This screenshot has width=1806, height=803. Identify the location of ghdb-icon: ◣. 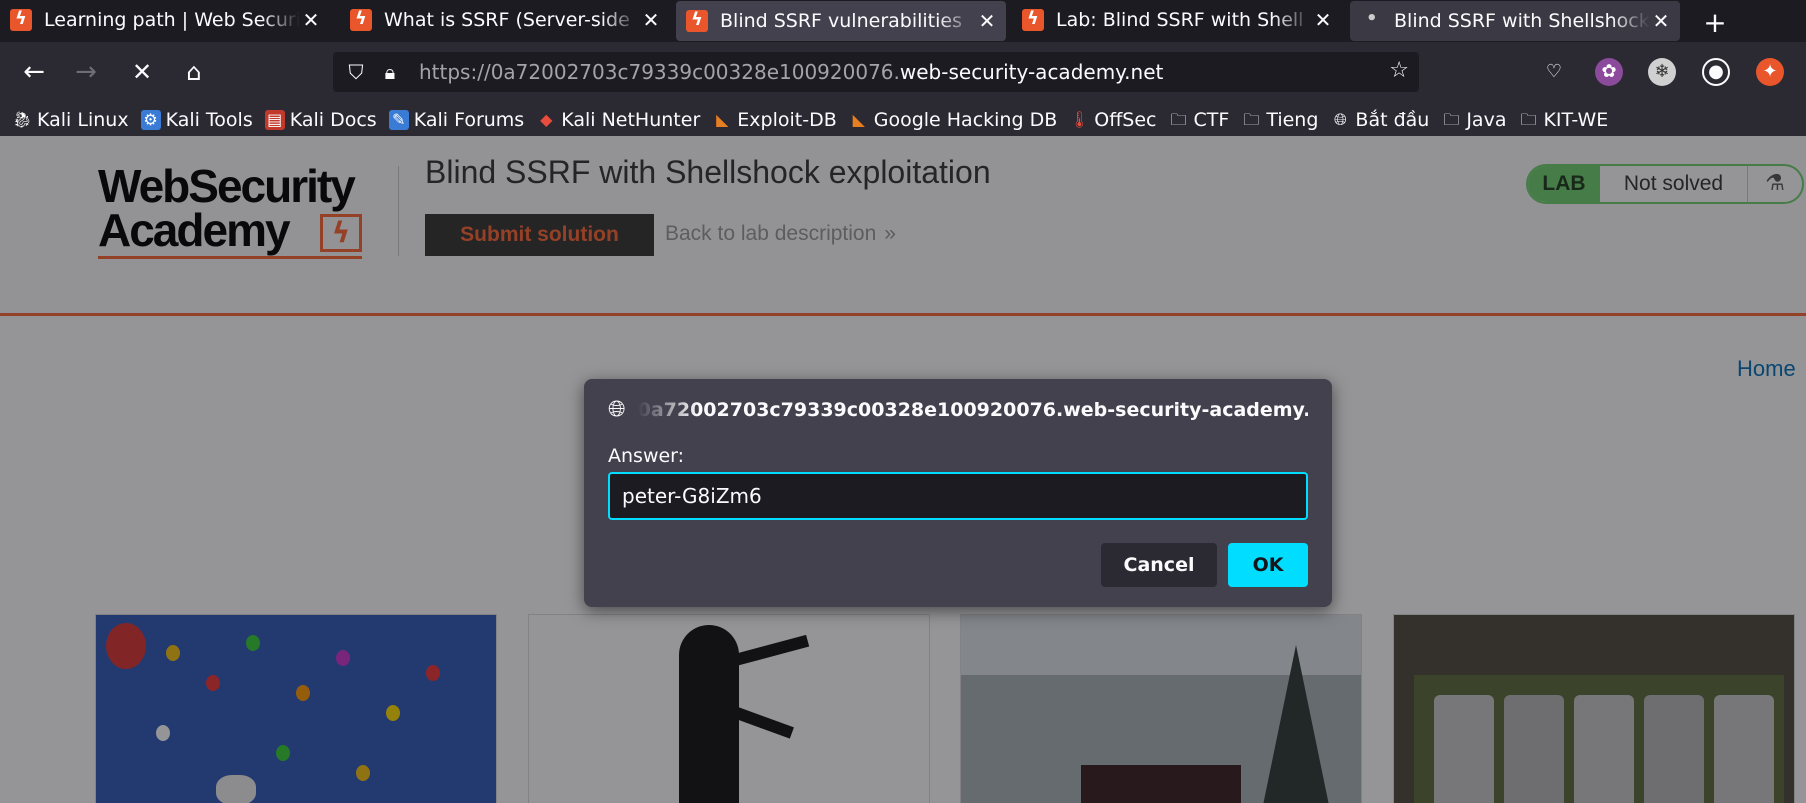
(858, 119).